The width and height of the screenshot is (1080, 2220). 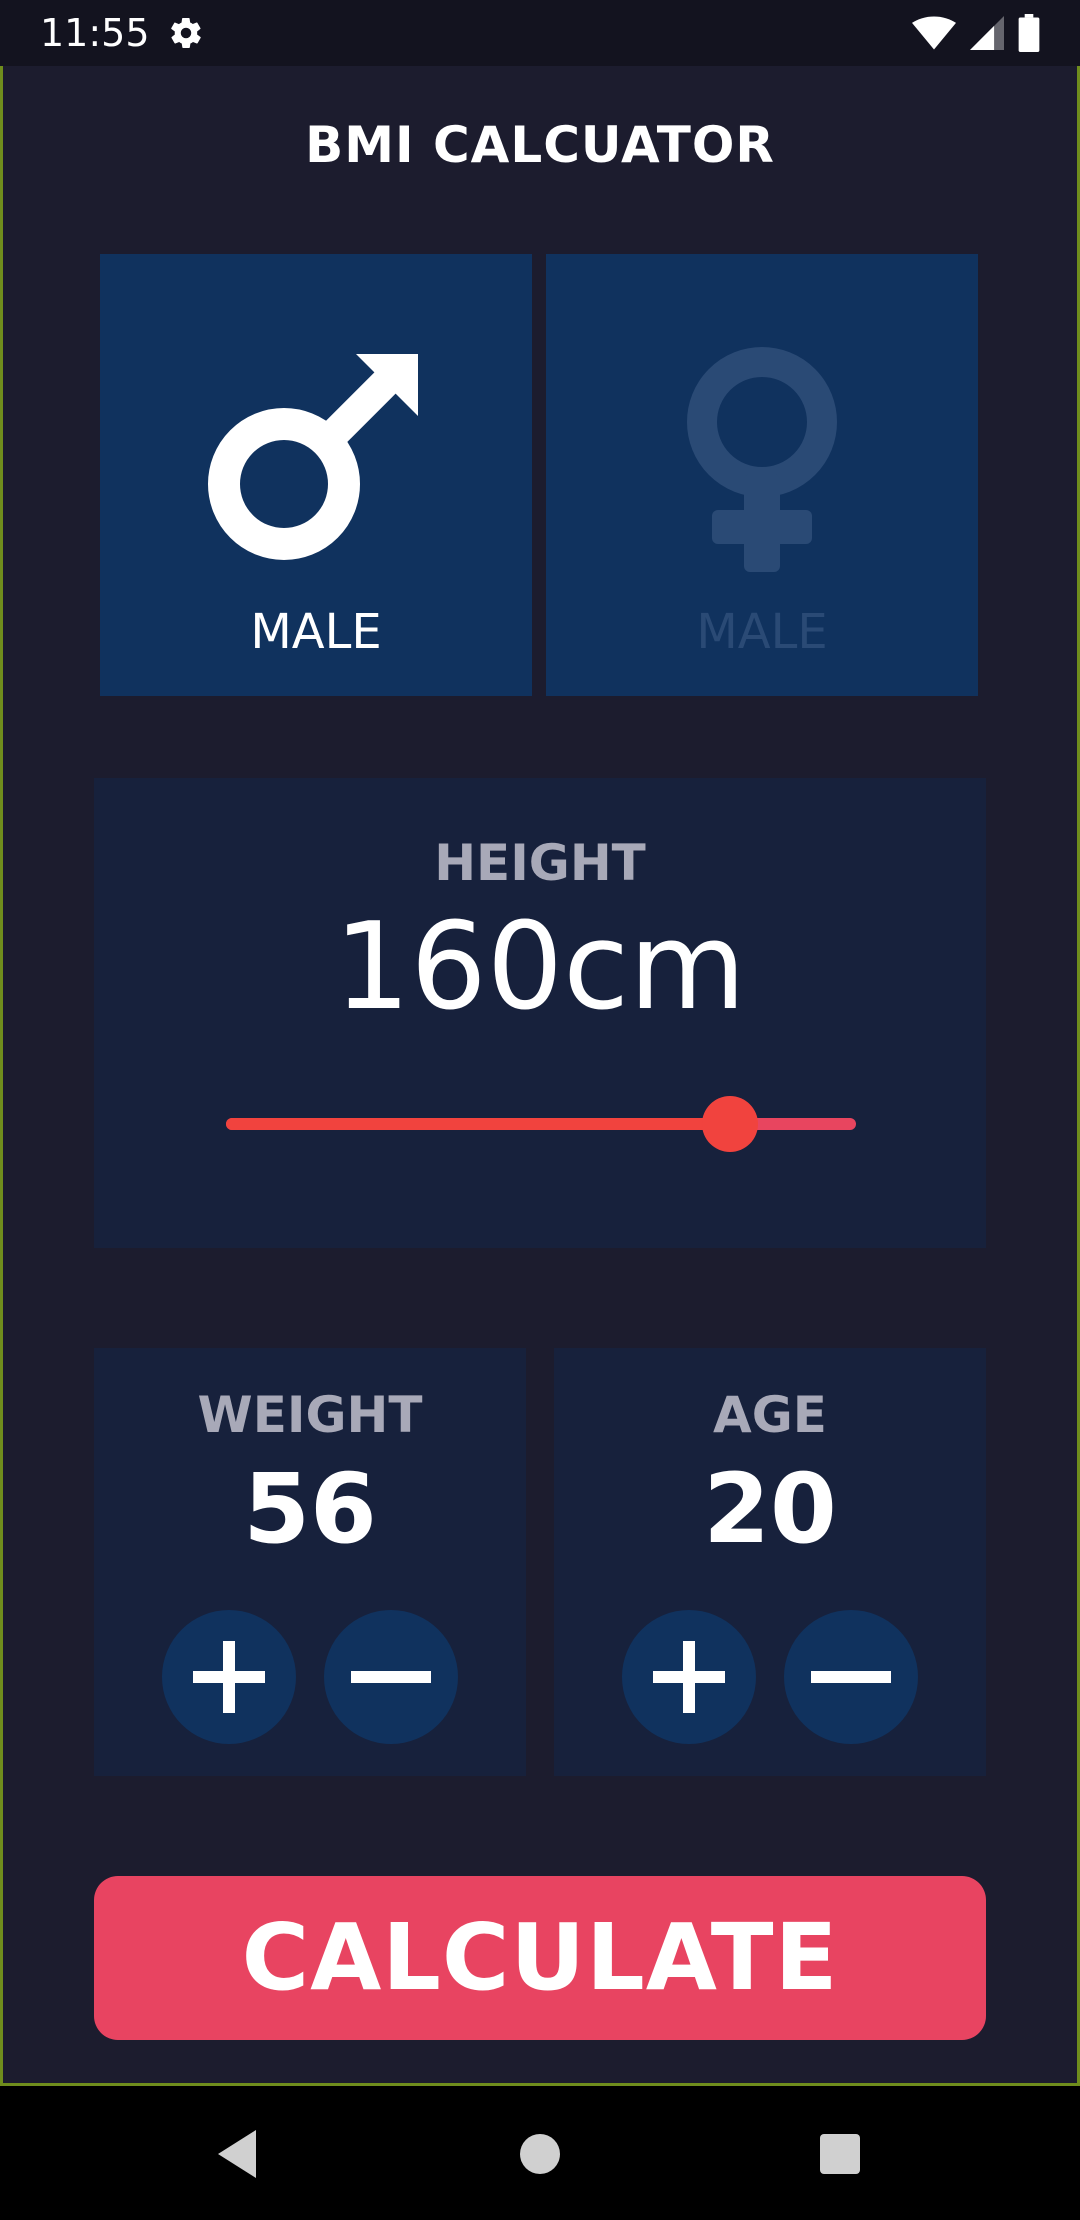 What do you see at coordinates (1029, 33) in the screenshot?
I see `battery-icon` at bounding box center [1029, 33].